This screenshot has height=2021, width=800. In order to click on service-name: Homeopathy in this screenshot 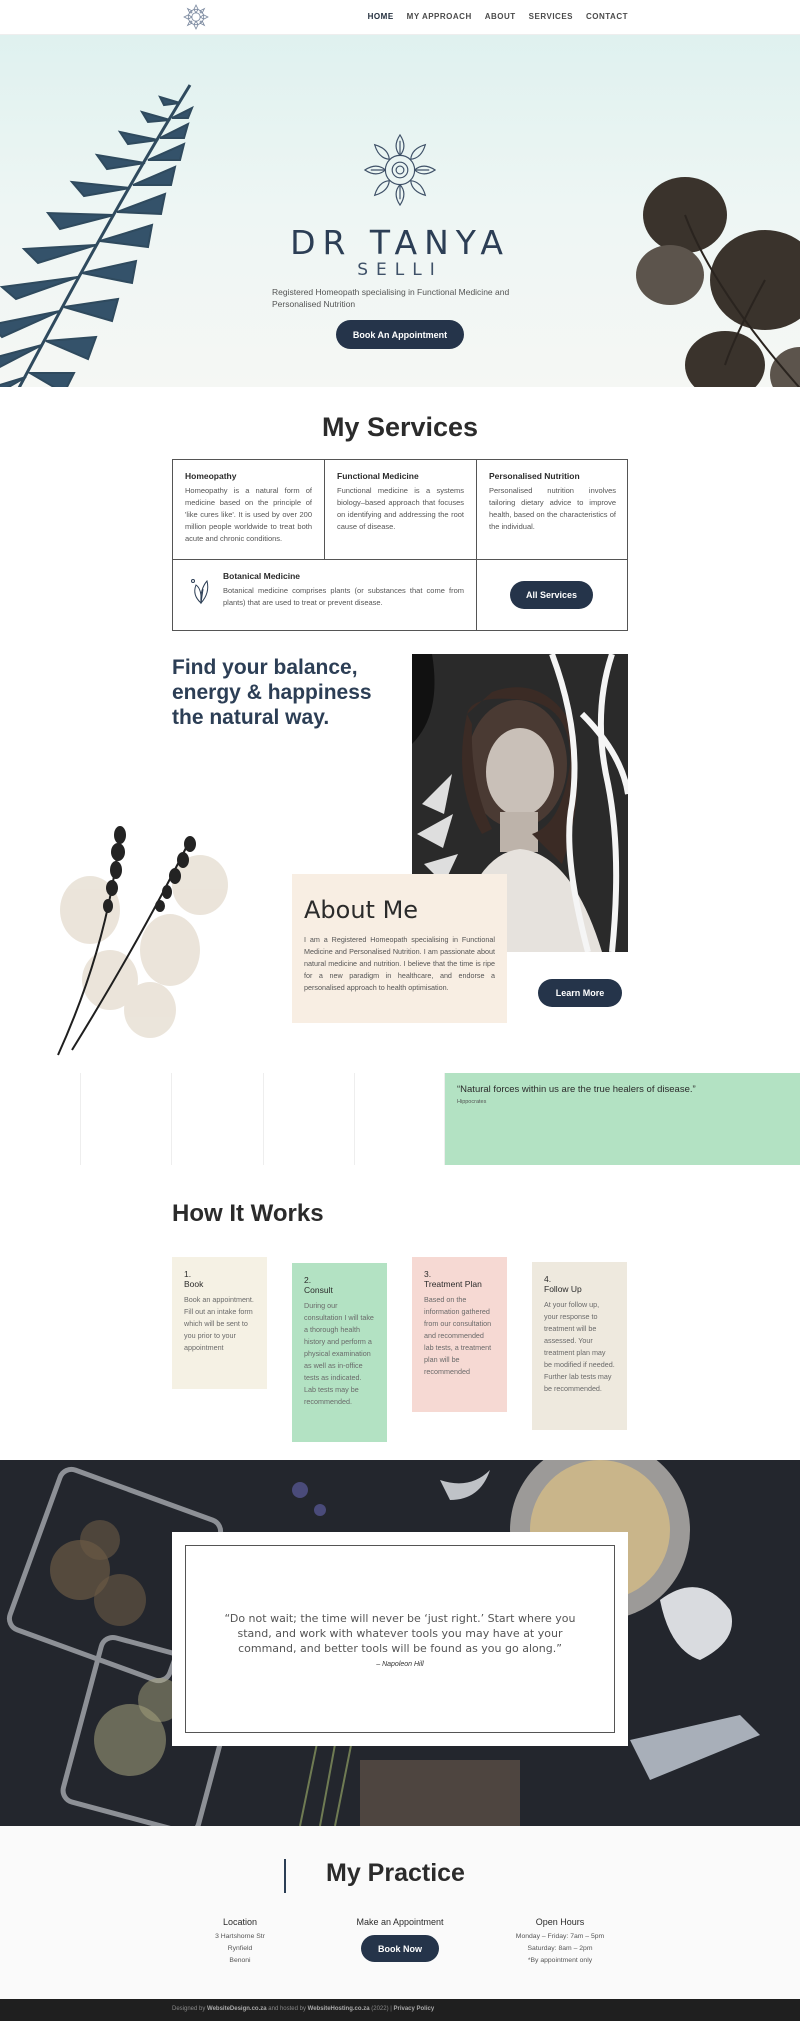, I will do `click(211, 476)`.